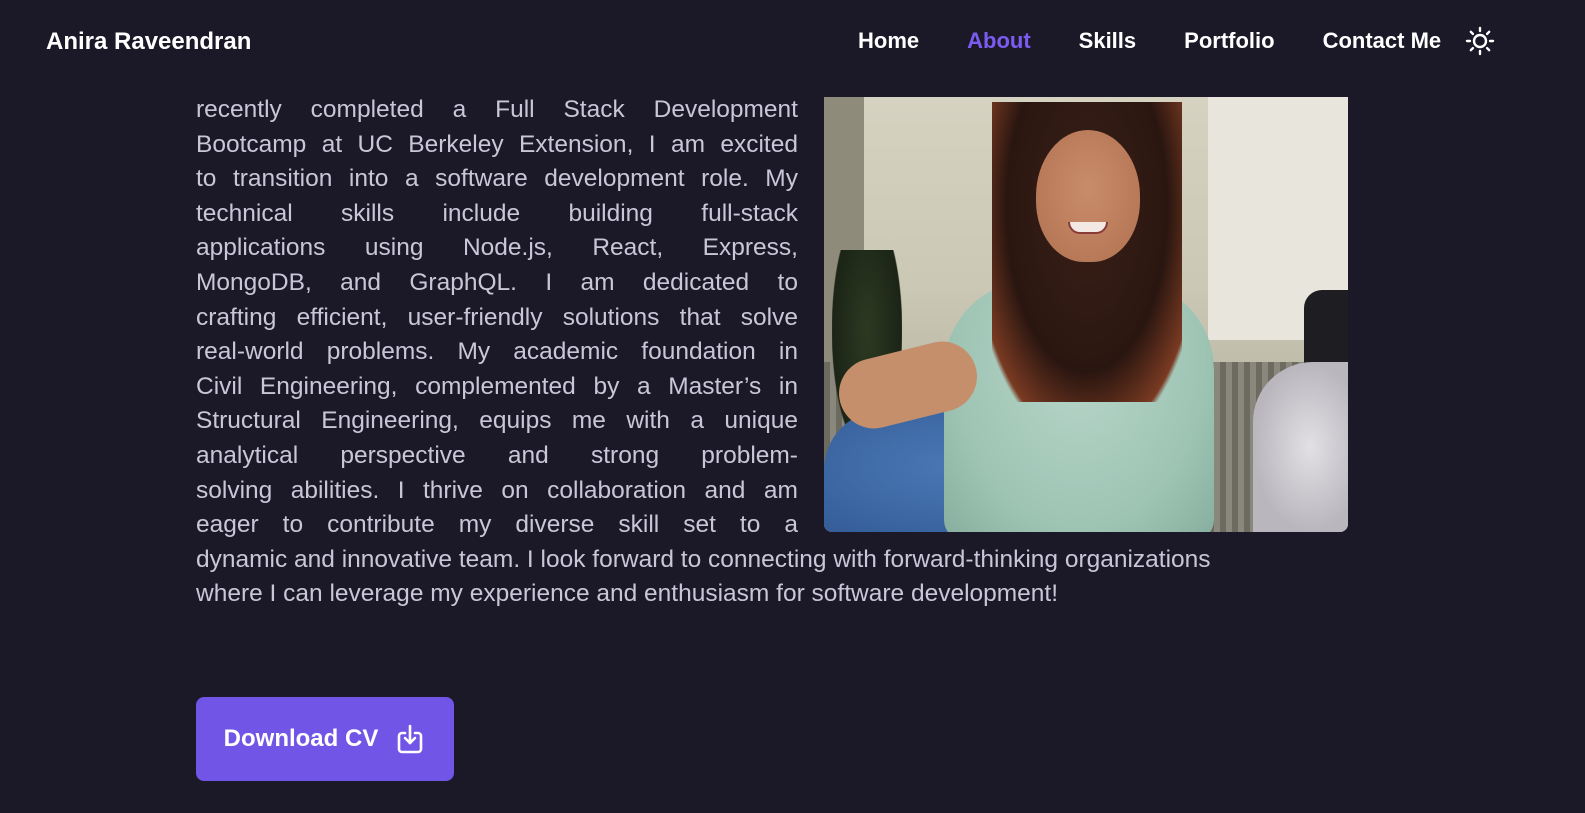 This screenshot has height=813, width=1585. I want to click on paragraph-word: Development, so click(725, 109).